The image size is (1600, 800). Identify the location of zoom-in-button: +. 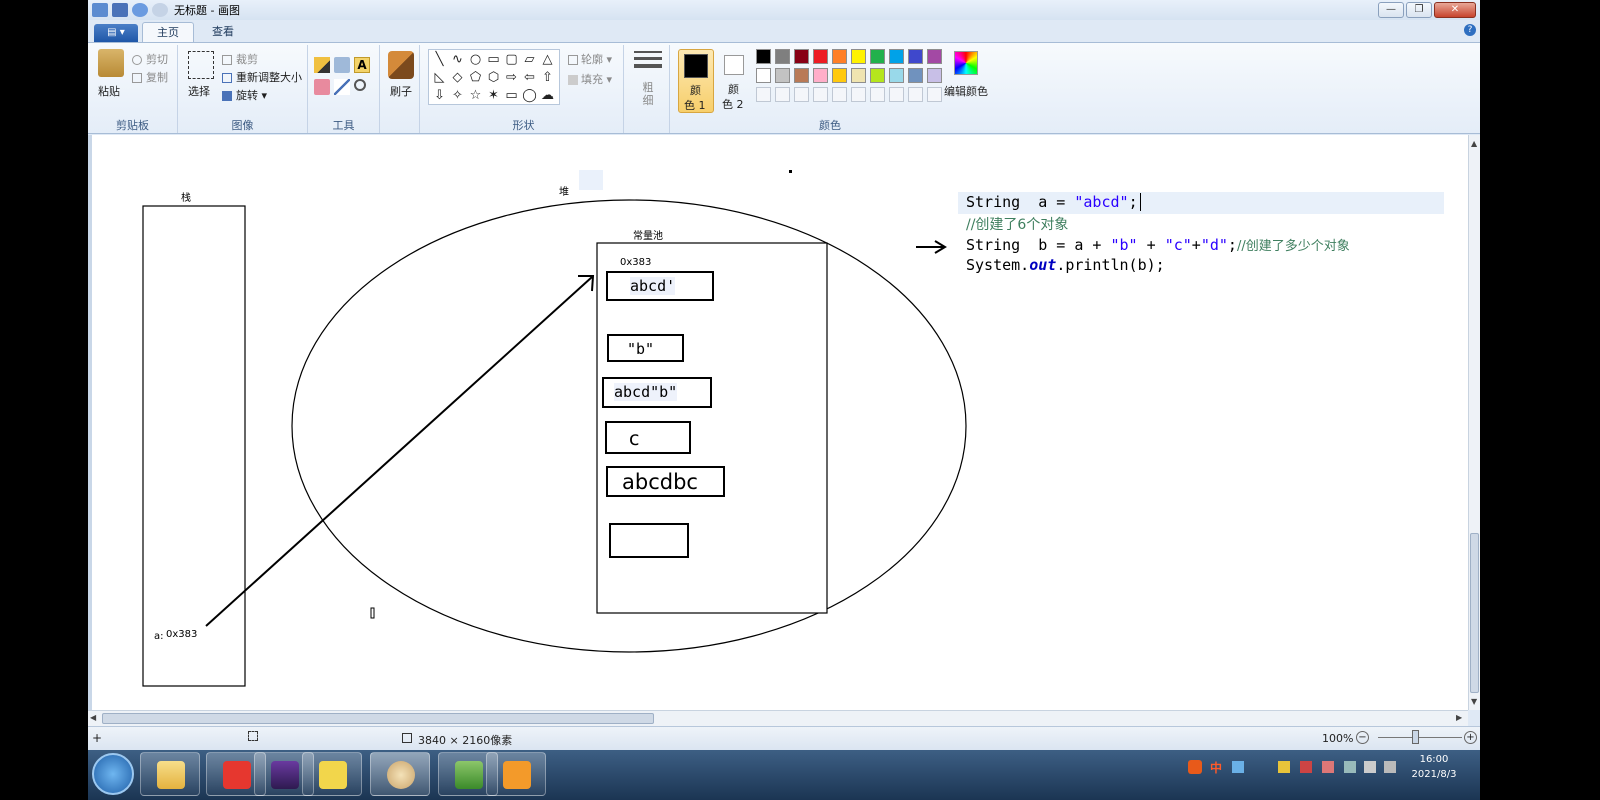
(1470, 737).